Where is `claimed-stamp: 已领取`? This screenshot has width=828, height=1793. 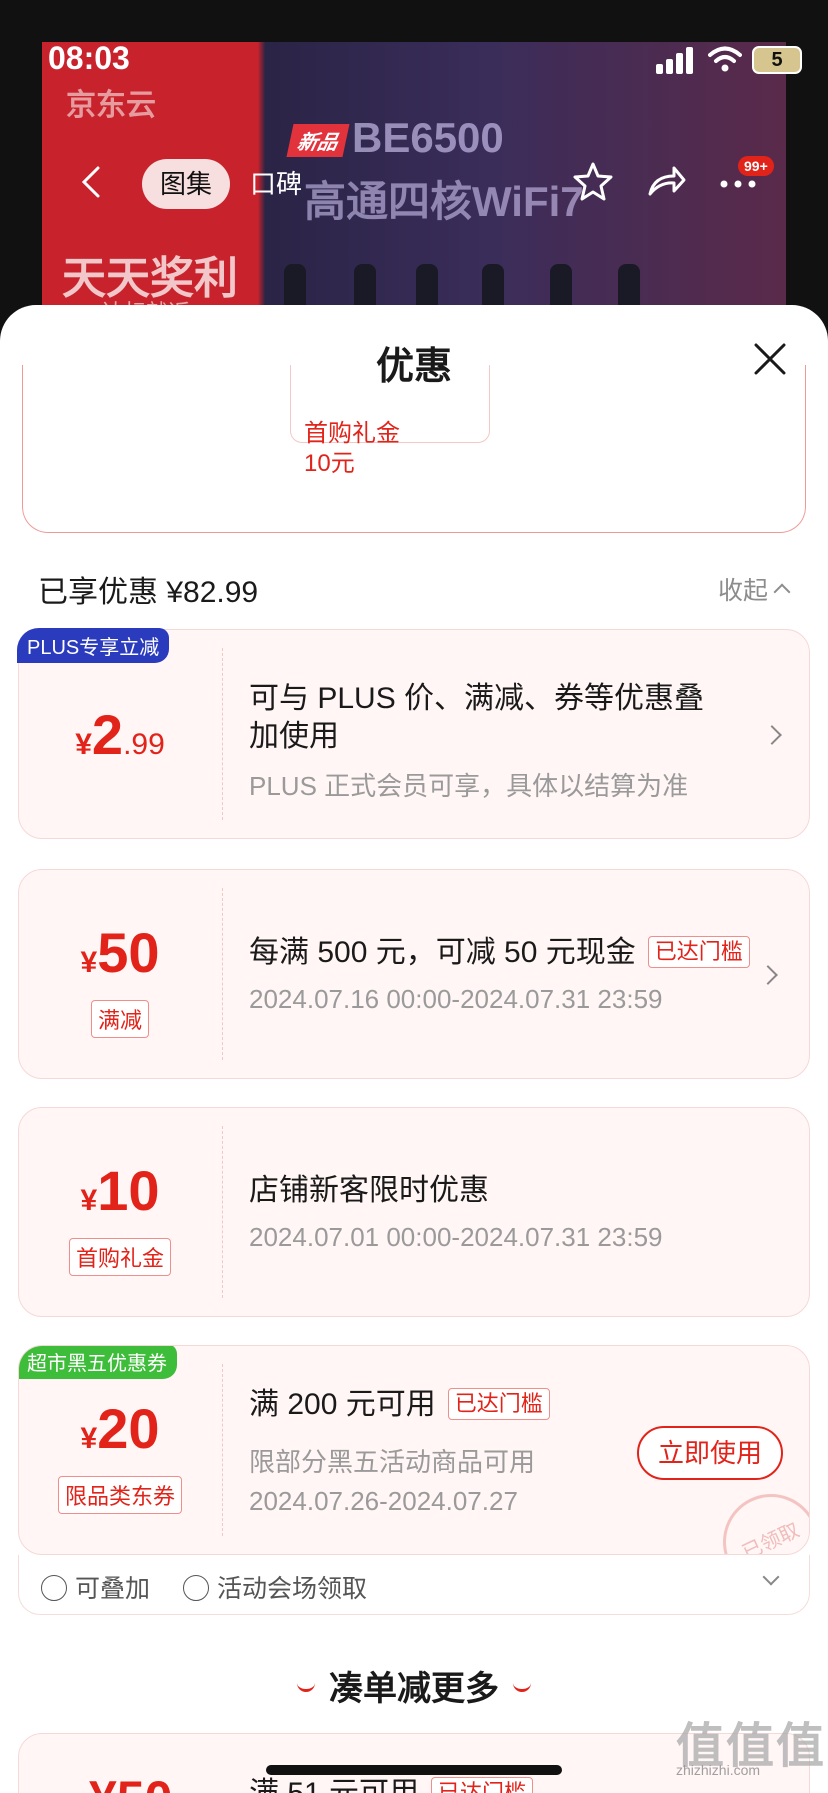
claimed-stamp: 已领取 is located at coordinates (758, 1516).